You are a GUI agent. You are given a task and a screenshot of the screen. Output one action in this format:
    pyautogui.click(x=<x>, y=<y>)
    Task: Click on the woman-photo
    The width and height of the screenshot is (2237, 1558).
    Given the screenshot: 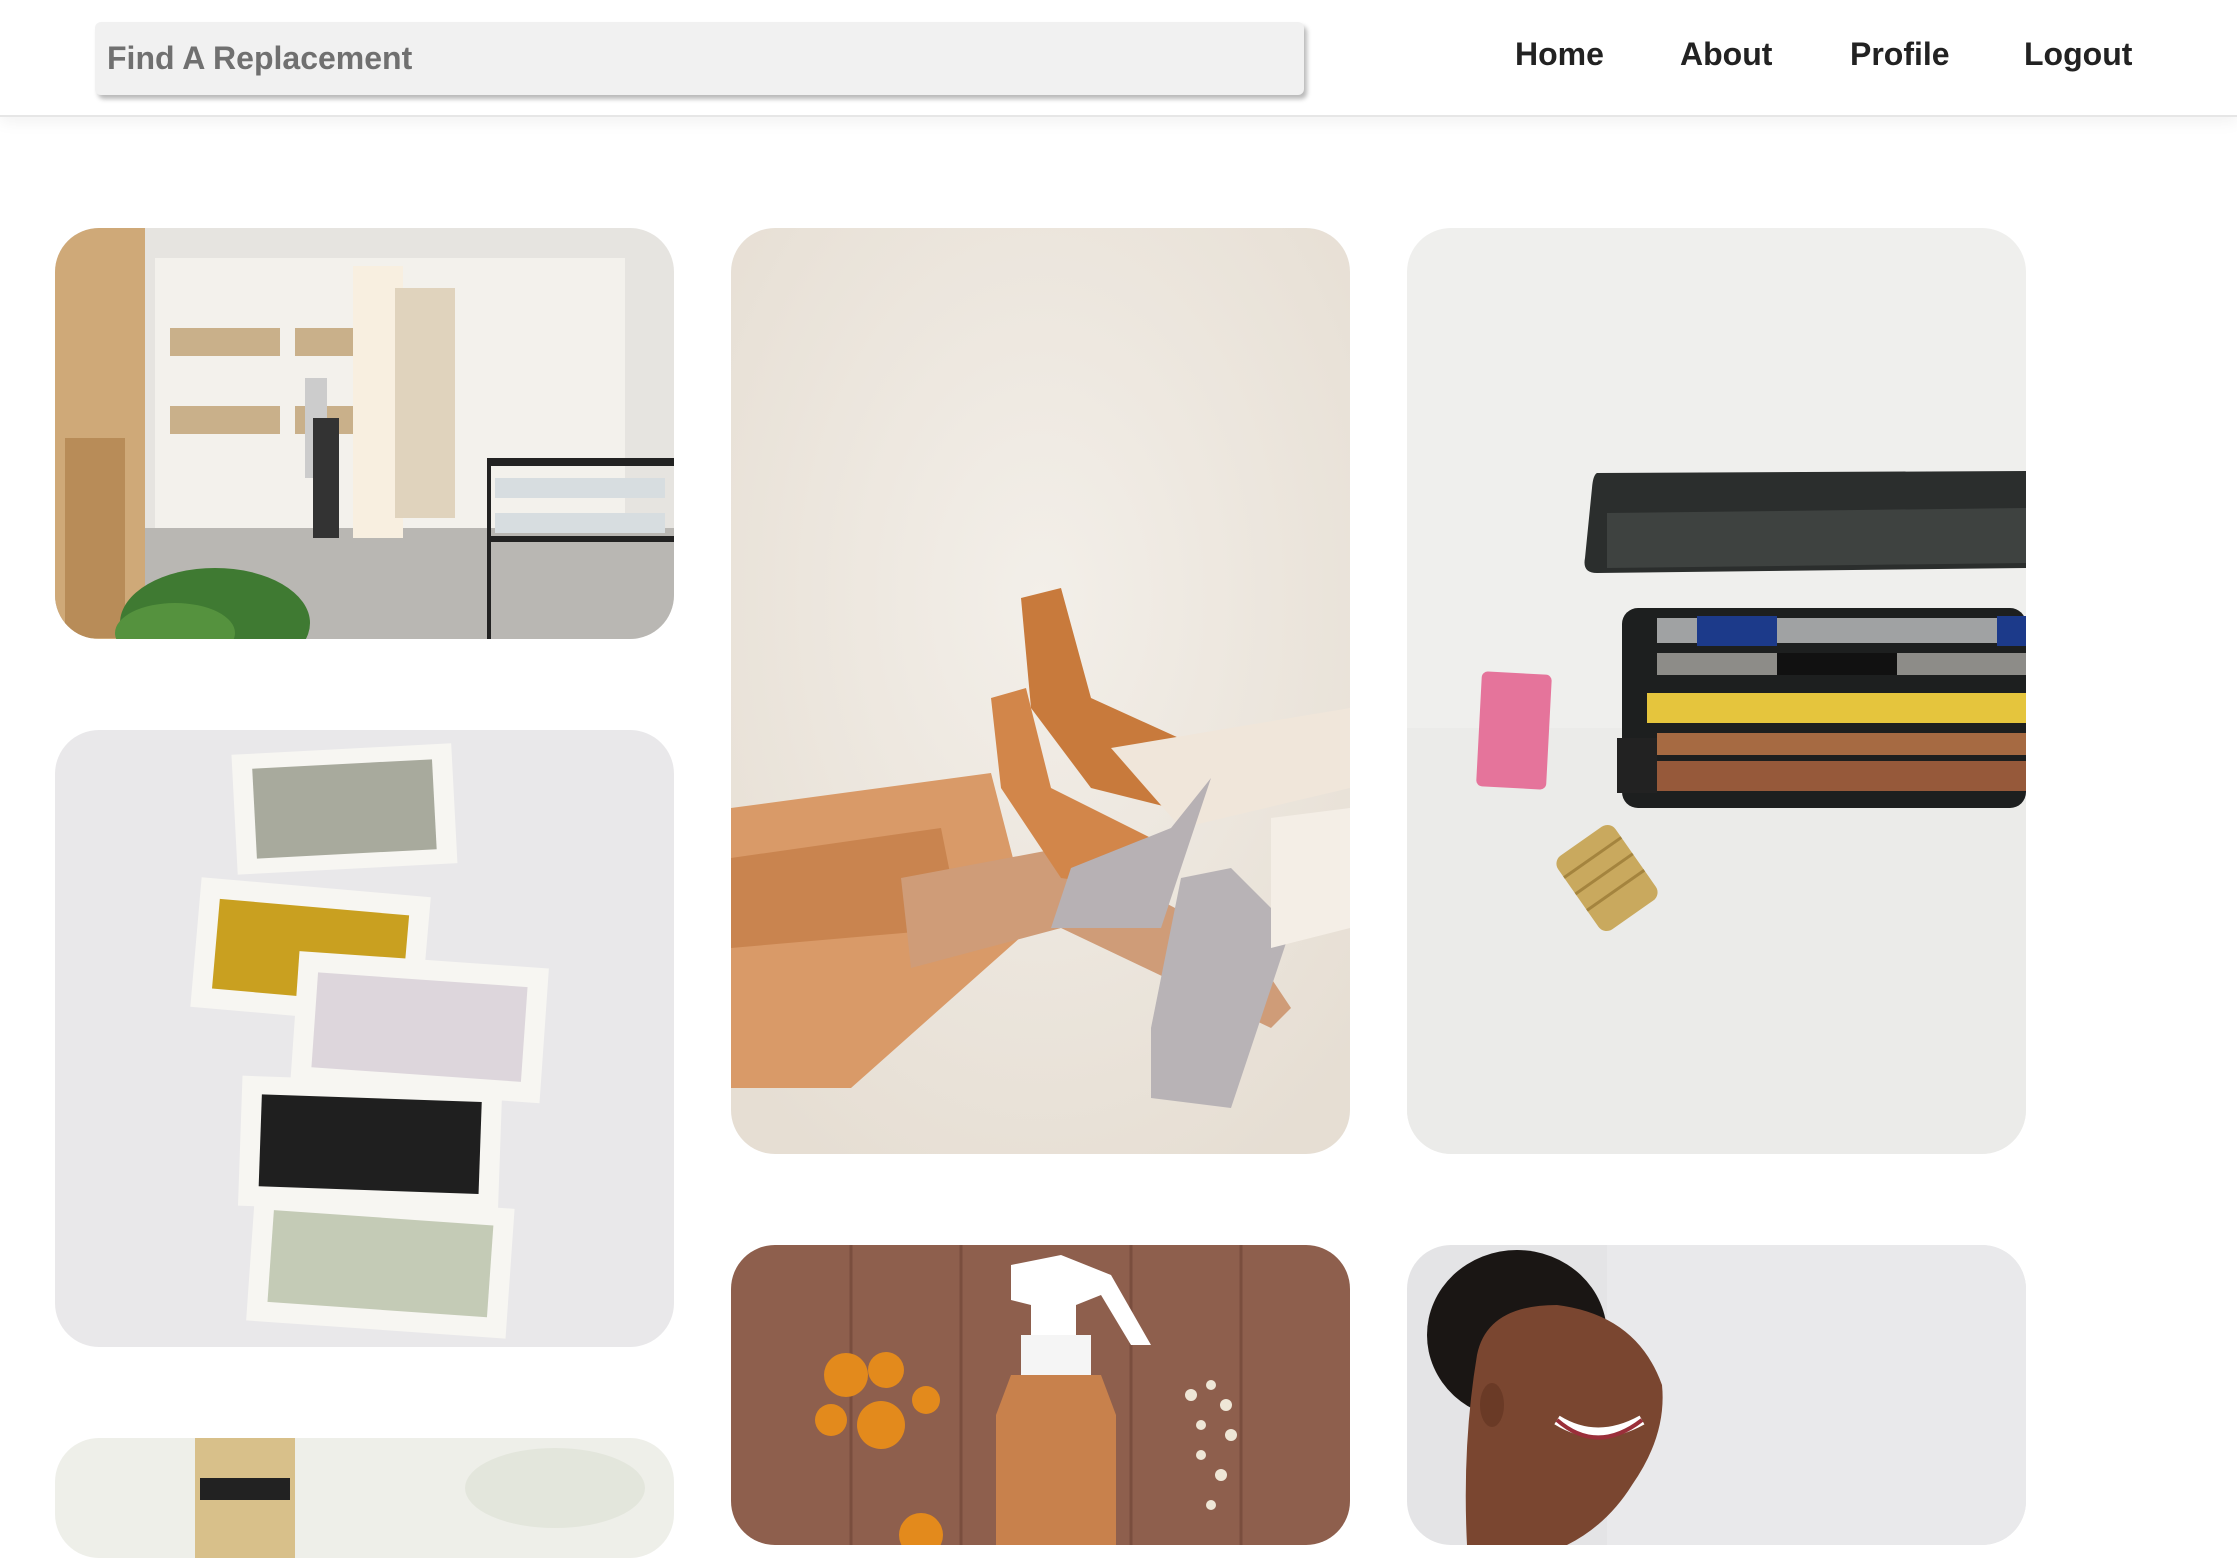 What is the action you would take?
    pyautogui.click(x=1716, y=1395)
    